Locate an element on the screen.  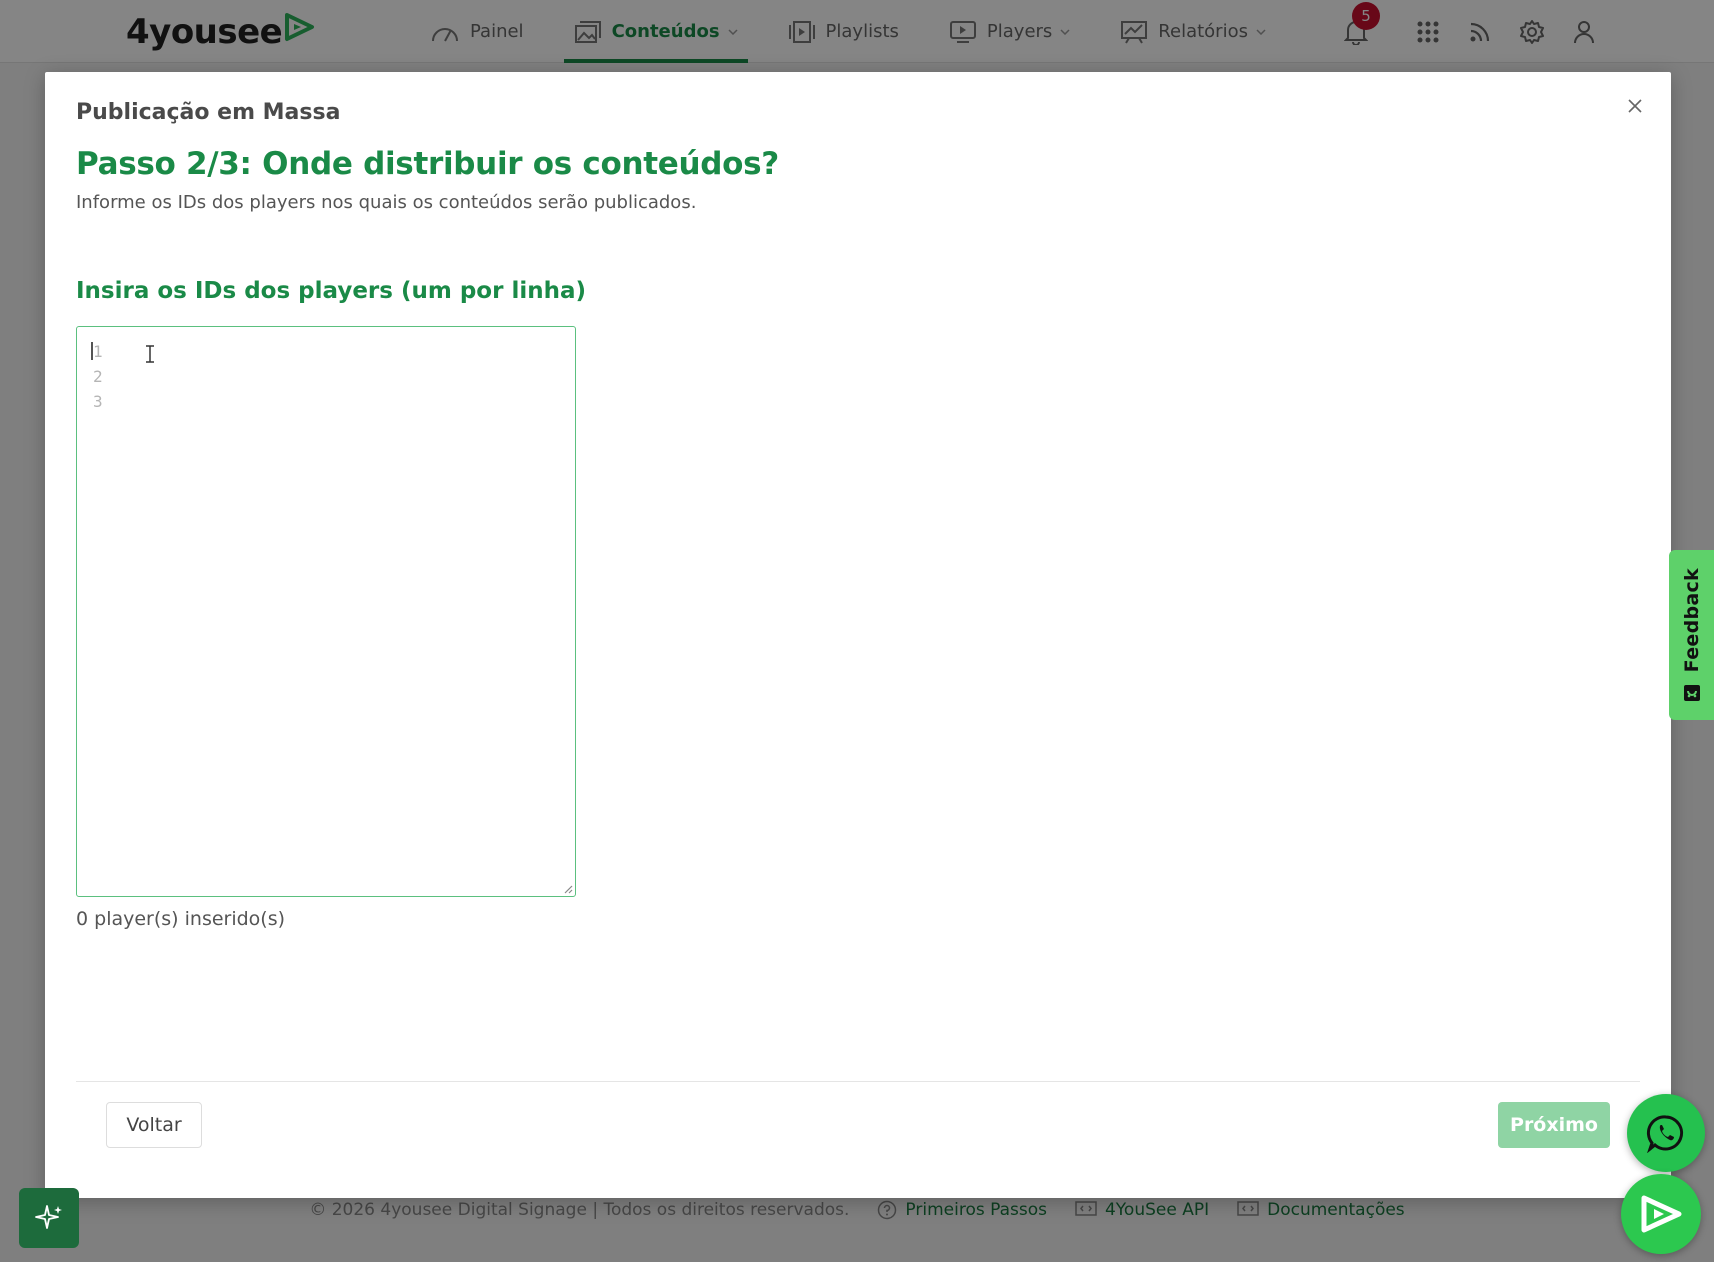
chat-assistant-button is located at coordinates (1661, 1214).